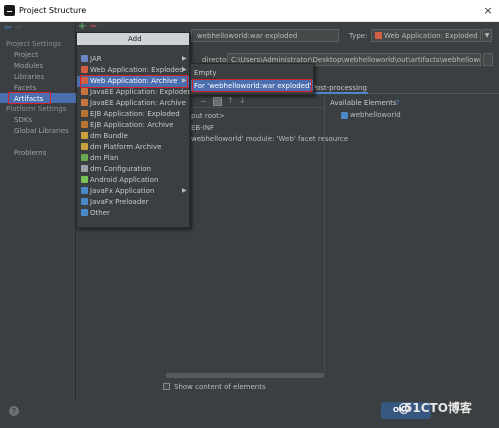  What do you see at coordinates (202, 128) in the screenshot?
I see `web-inf-node: EB-INF` at bounding box center [202, 128].